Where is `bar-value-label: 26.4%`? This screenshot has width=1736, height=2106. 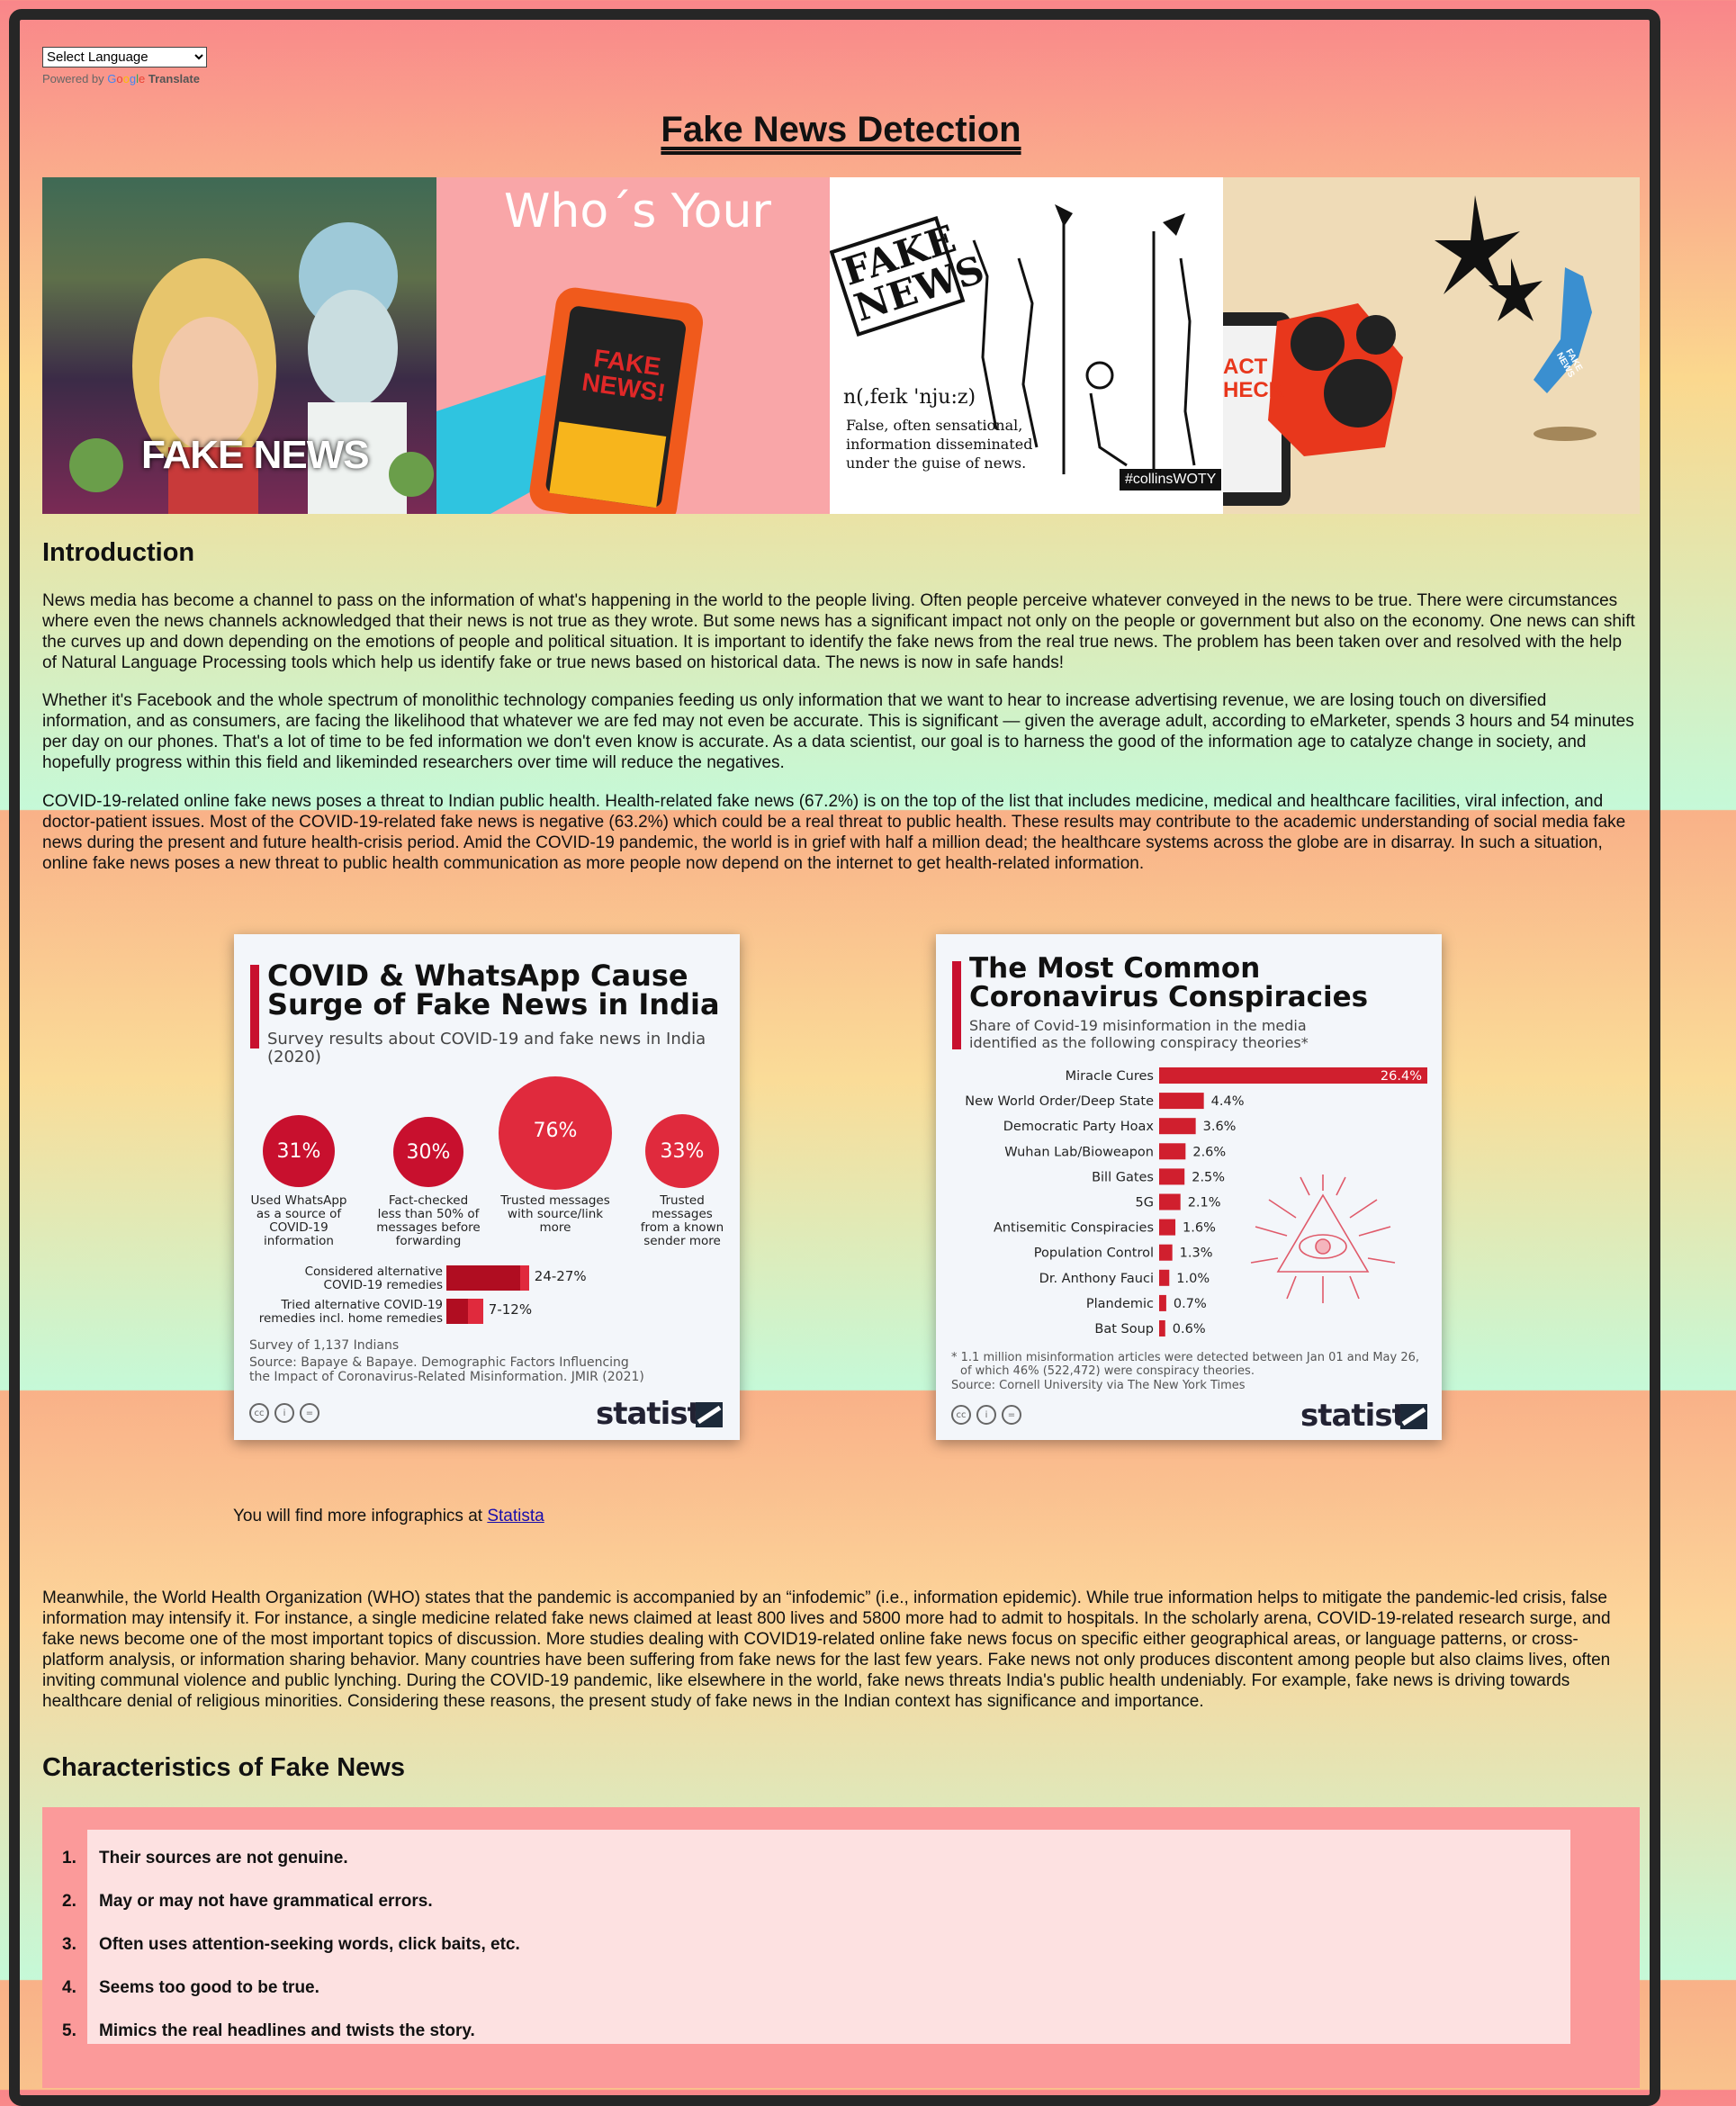
bar-value-label: 26.4% is located at coordinates (1401, 1076).